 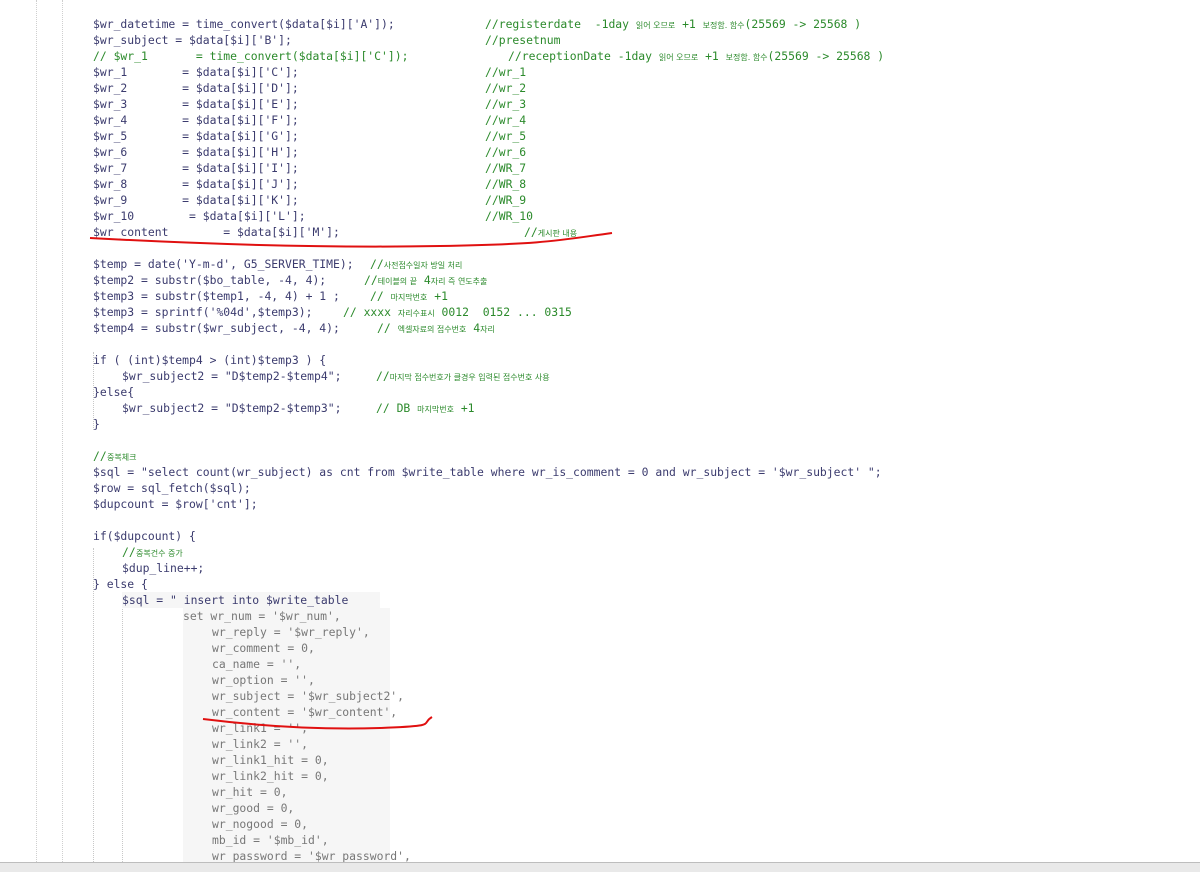 What do you see at coordinates (425, 408) in the screenshot?
I see `code-comment: // DB 마지막번호 +1` at bounding box center [425, 408].